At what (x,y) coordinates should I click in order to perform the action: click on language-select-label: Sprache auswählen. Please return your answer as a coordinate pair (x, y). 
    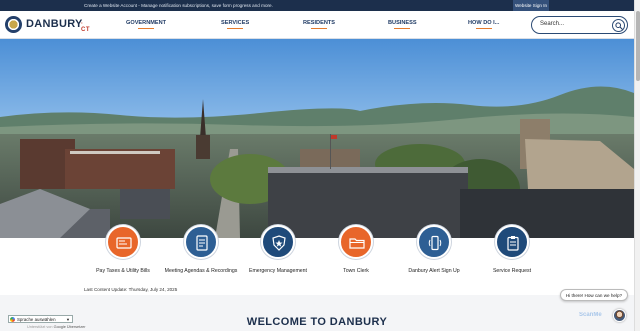
    Looking at the image, I should click on (36, 319).